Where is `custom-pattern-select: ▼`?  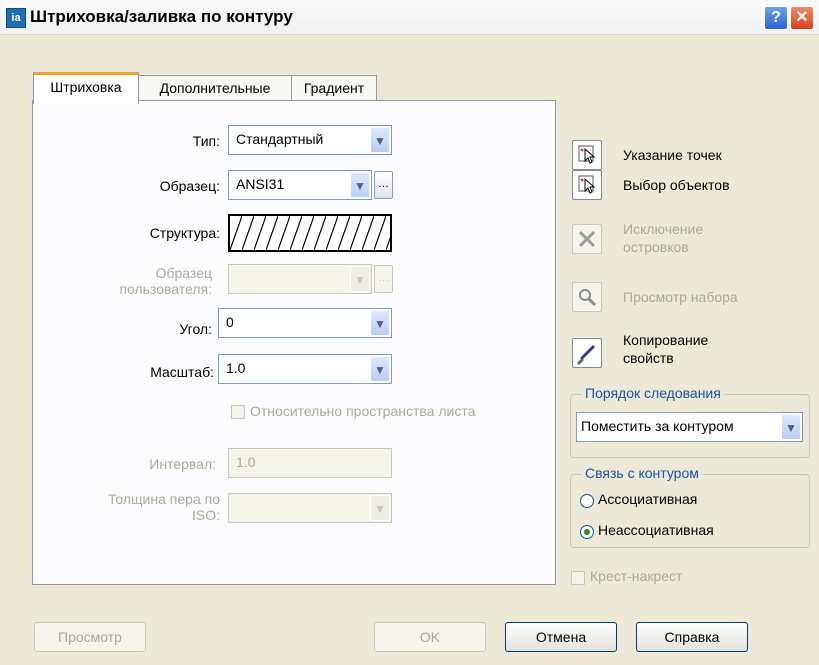 custom-pattern-select: ▼ is located at coordinates (300, 279).